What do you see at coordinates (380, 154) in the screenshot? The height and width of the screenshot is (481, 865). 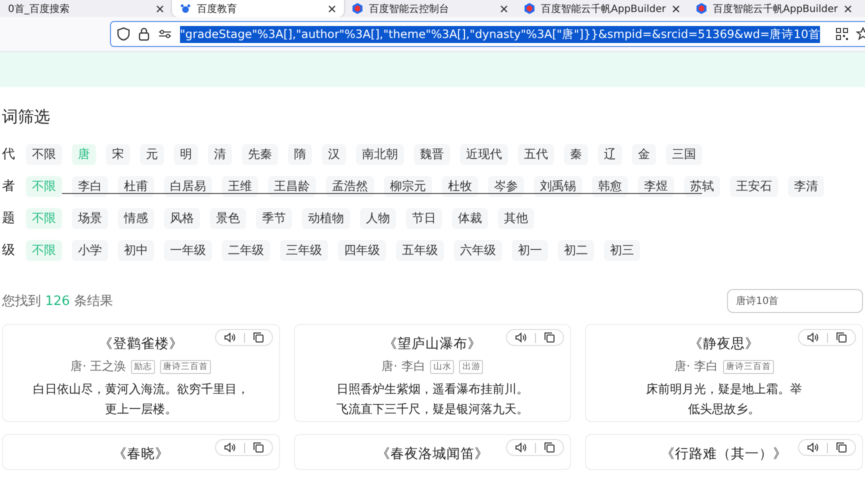 I see `filter-option: 南北朝` at bounding box center [380, 154].